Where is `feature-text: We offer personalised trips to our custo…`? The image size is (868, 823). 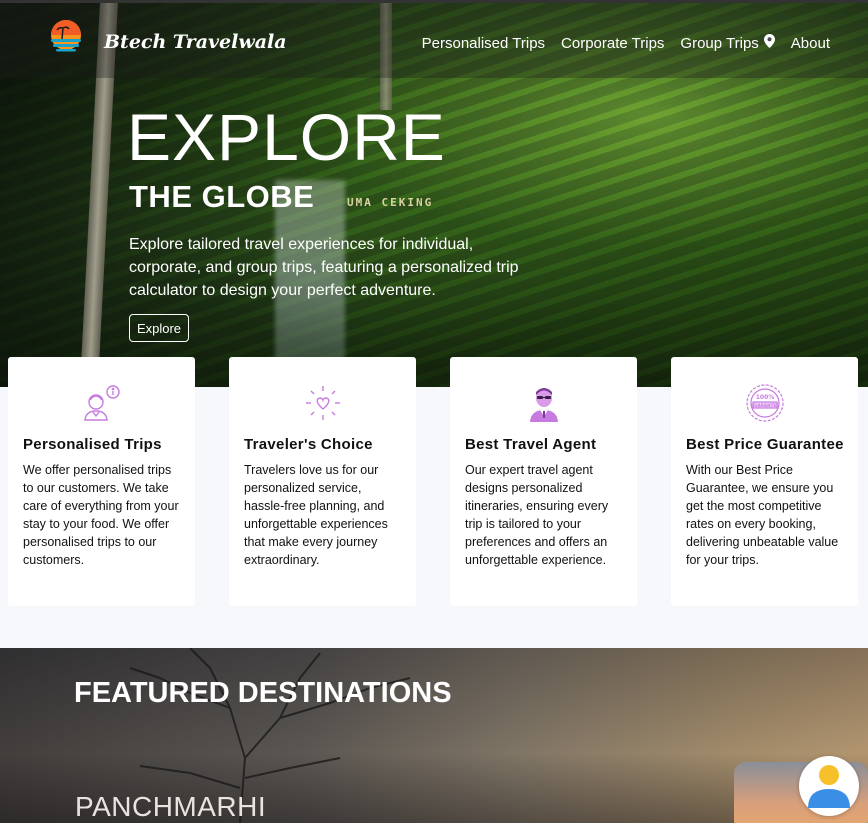 feature-text: We offer personalised trips to our custo… is located at coordinates (101, 515).